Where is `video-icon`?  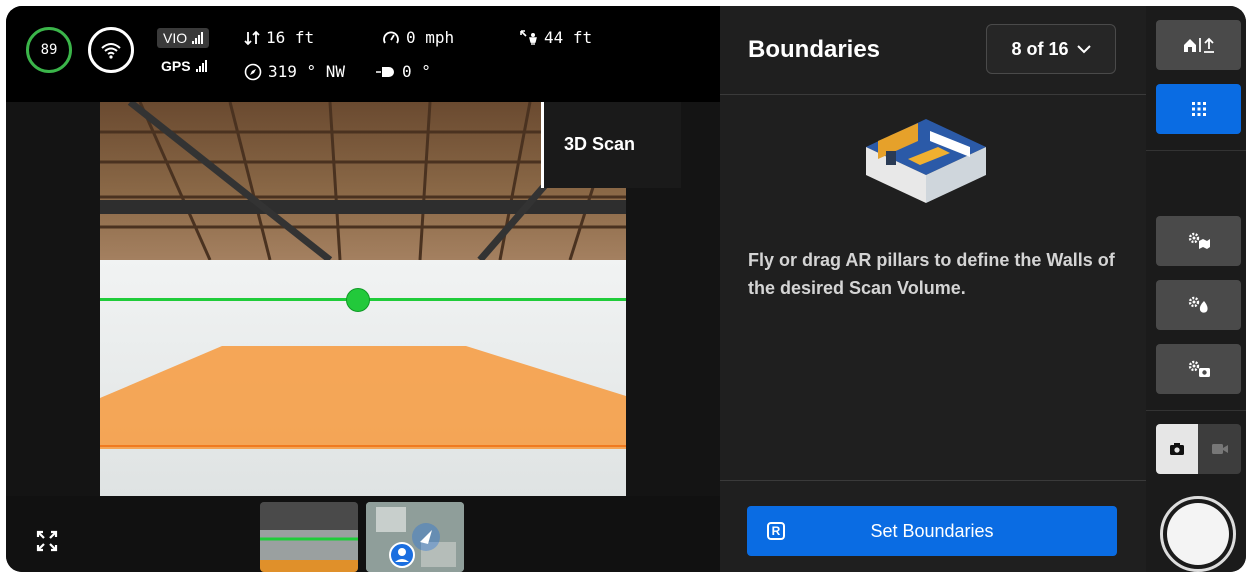
video-icon is located at coordinates (1219, 449).